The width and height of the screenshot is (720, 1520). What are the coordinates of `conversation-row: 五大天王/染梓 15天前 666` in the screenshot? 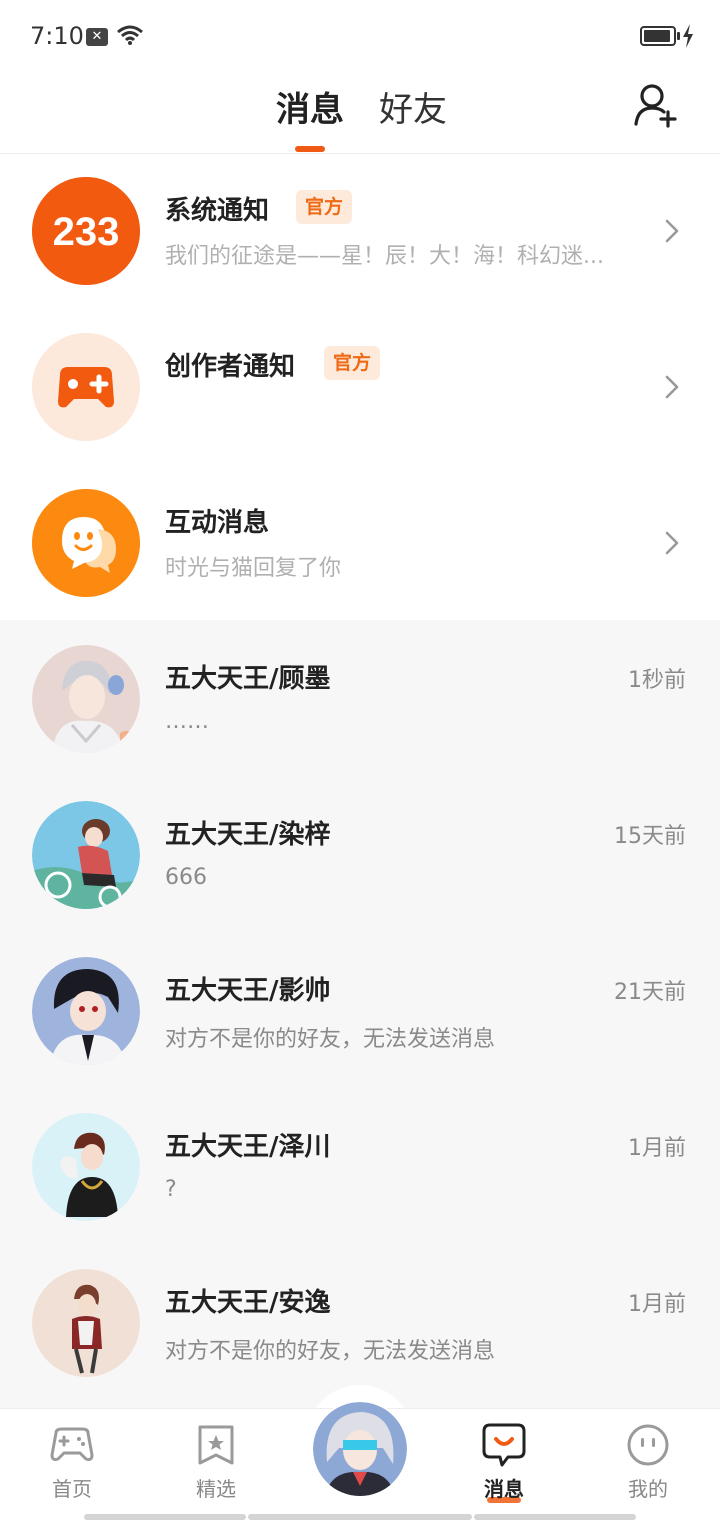 It's located at (360, 854).